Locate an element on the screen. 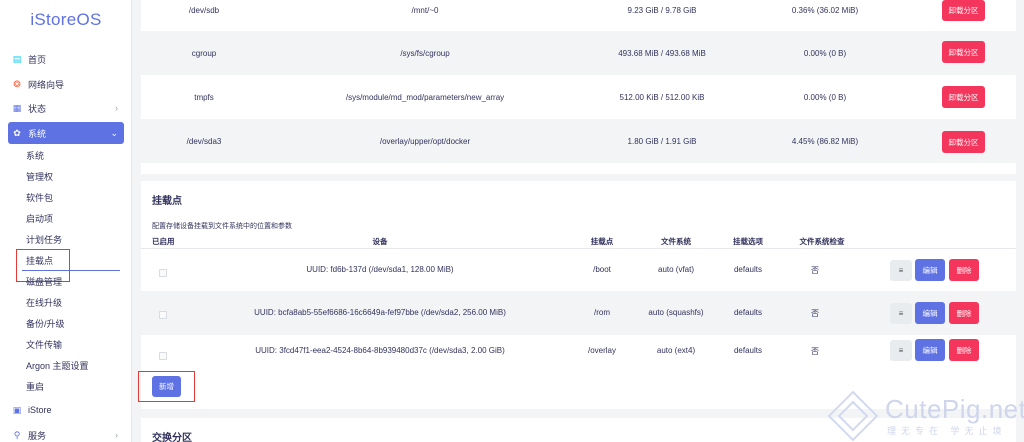 This screenshot has width=1024, height=442. section-title: 交换分区 is located at coordinates (172, 437).